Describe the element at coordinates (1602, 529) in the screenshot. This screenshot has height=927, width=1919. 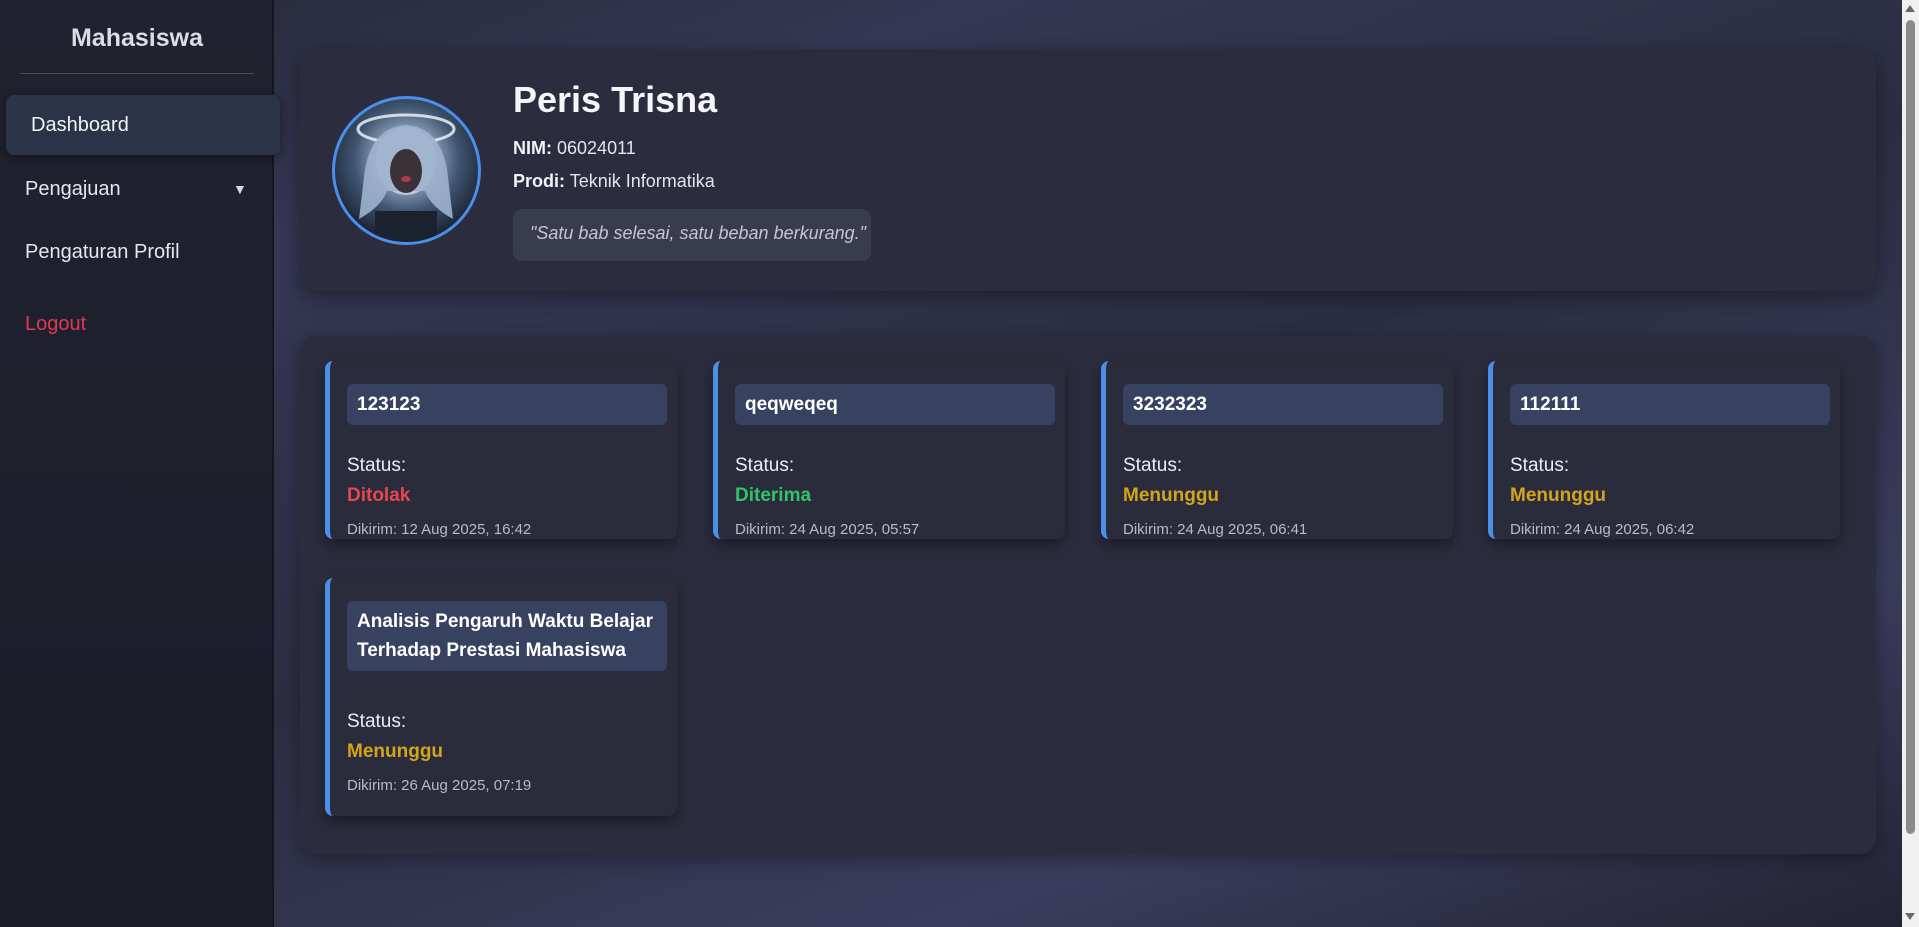
I see `submission-date: Dikirim: 24 Aug 2025, 06:42` at that location.